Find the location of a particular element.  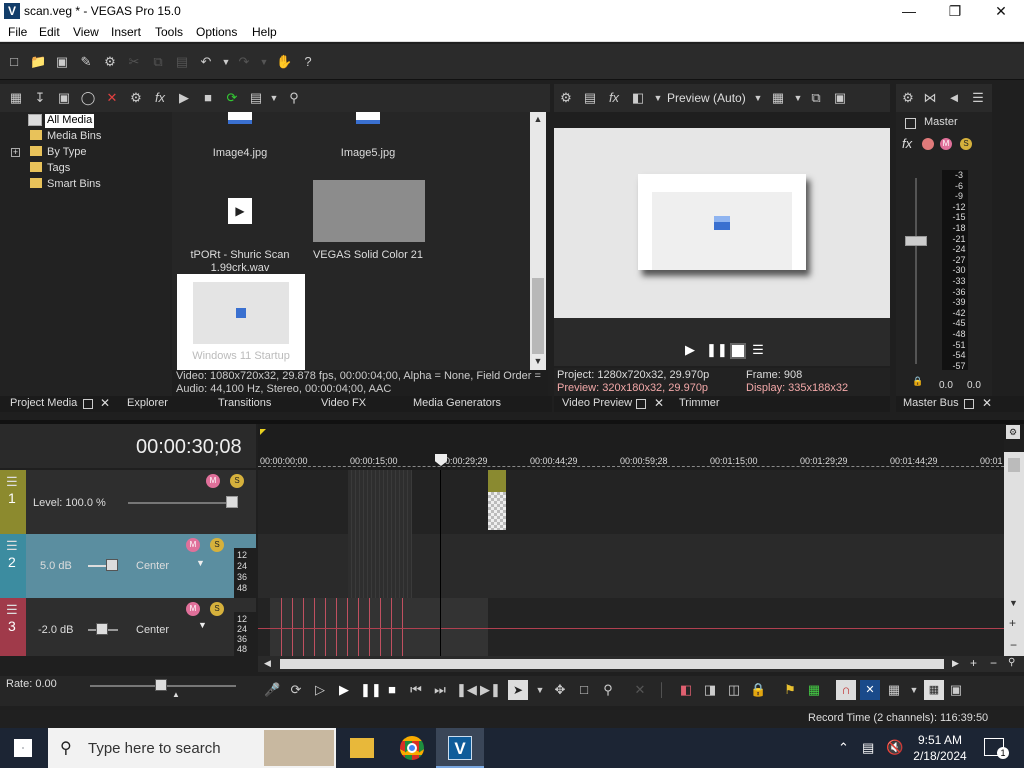

plugin-chain-icon is located at coordinates (928, 144).